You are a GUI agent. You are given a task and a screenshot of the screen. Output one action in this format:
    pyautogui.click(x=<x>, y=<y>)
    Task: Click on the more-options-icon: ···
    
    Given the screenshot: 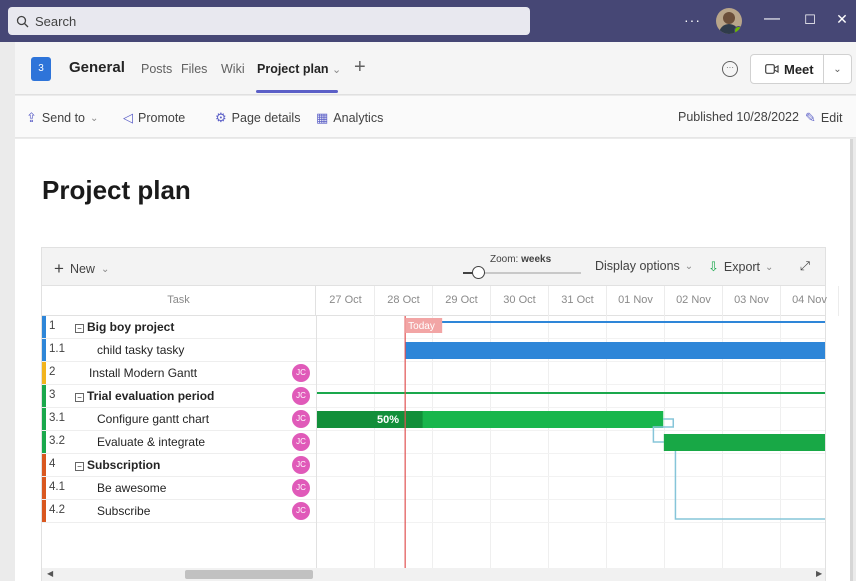 What is the action you would take?
    pyautogui.click(x=692, y=20)
    